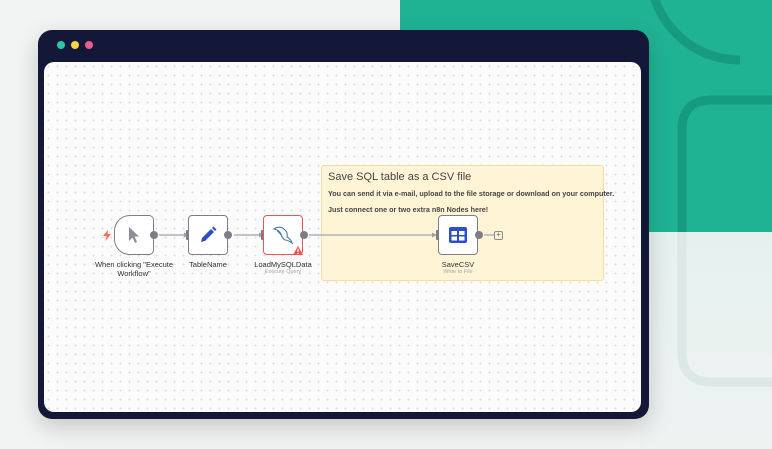 The width and height of the screenshot is (772, 449). Describe the element at coordinates (134, 264) in the screenshot. I see `node-trigger-label-line1: When clicking "Execute` at that location.